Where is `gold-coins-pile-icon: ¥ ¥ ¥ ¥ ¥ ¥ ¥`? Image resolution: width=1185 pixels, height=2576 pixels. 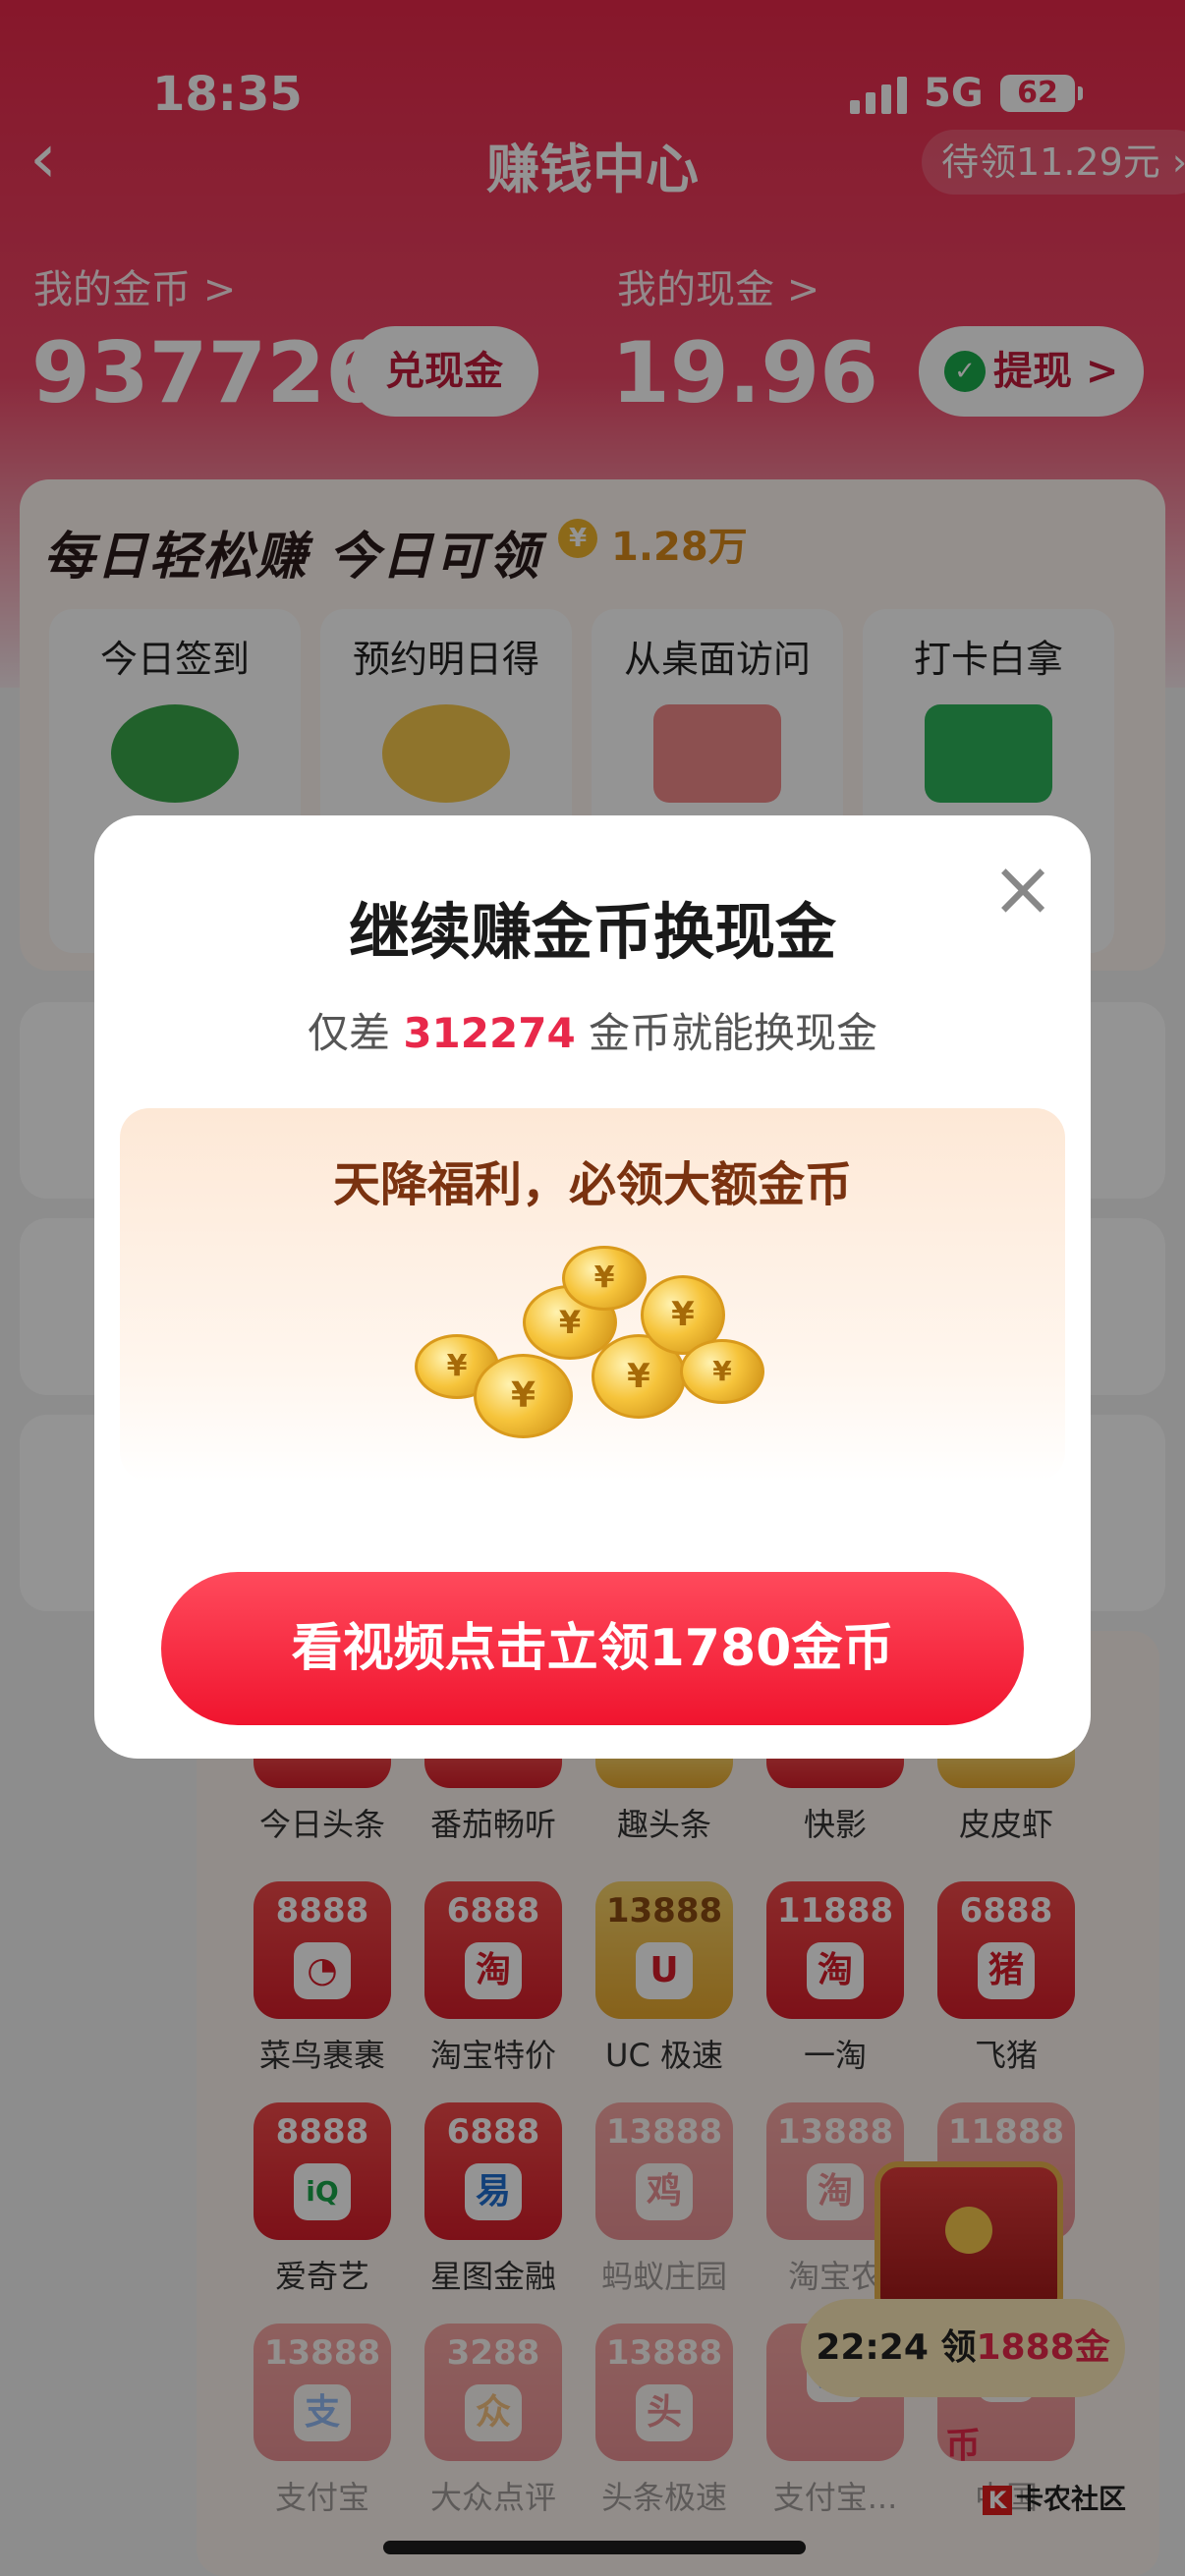 gold-coins-pile-icon: ¥ ¥ ¥ ¥ ¥ ¥ ¥ is located at coordinates (592, 1349).